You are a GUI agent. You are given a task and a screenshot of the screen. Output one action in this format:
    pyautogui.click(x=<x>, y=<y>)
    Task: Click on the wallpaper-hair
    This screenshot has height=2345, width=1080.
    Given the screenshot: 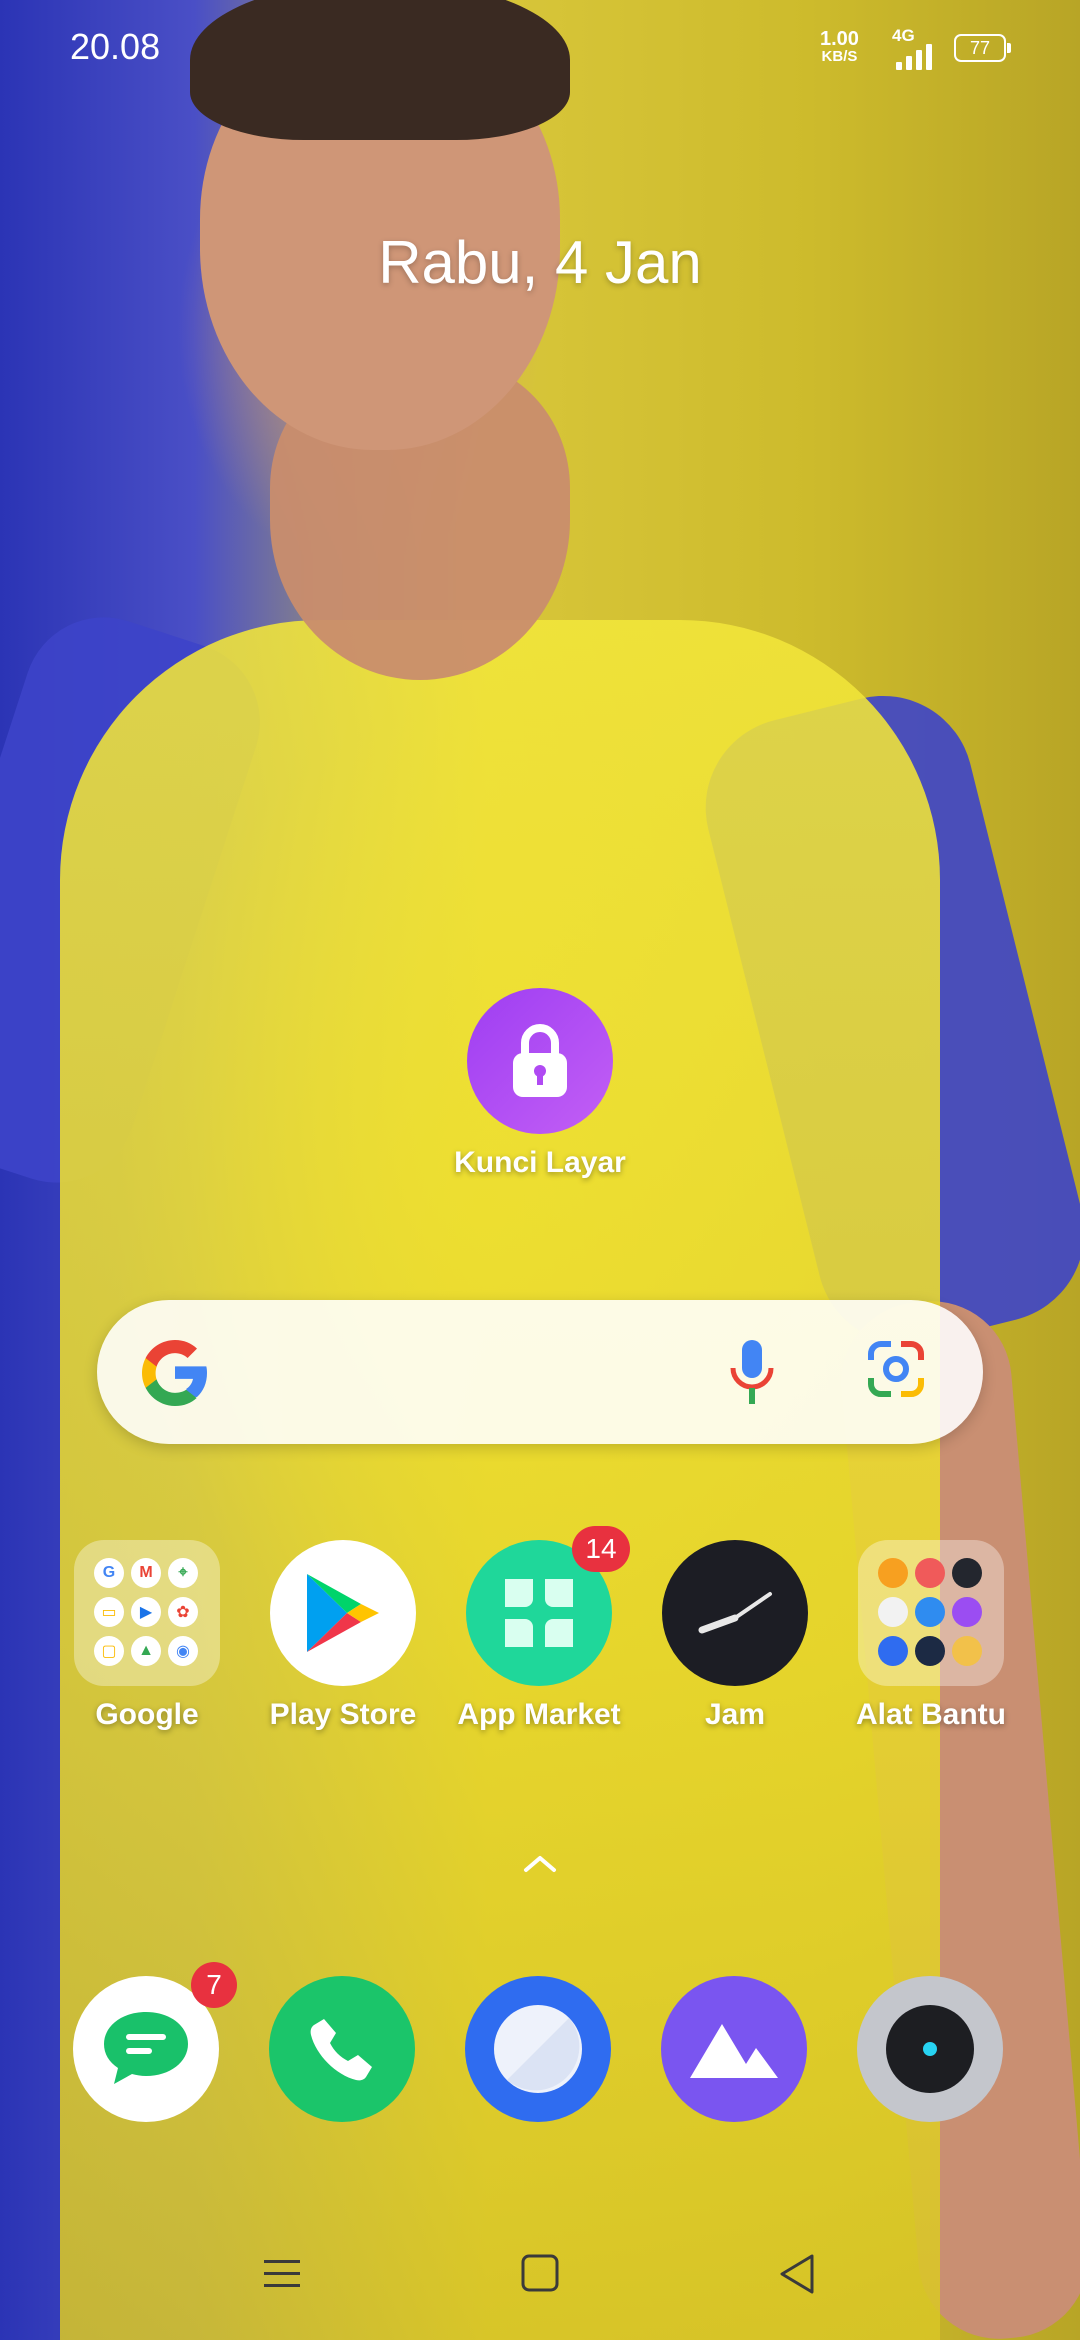 What is the action you would take?
    pyautogui.click(x=380, y=70)
    